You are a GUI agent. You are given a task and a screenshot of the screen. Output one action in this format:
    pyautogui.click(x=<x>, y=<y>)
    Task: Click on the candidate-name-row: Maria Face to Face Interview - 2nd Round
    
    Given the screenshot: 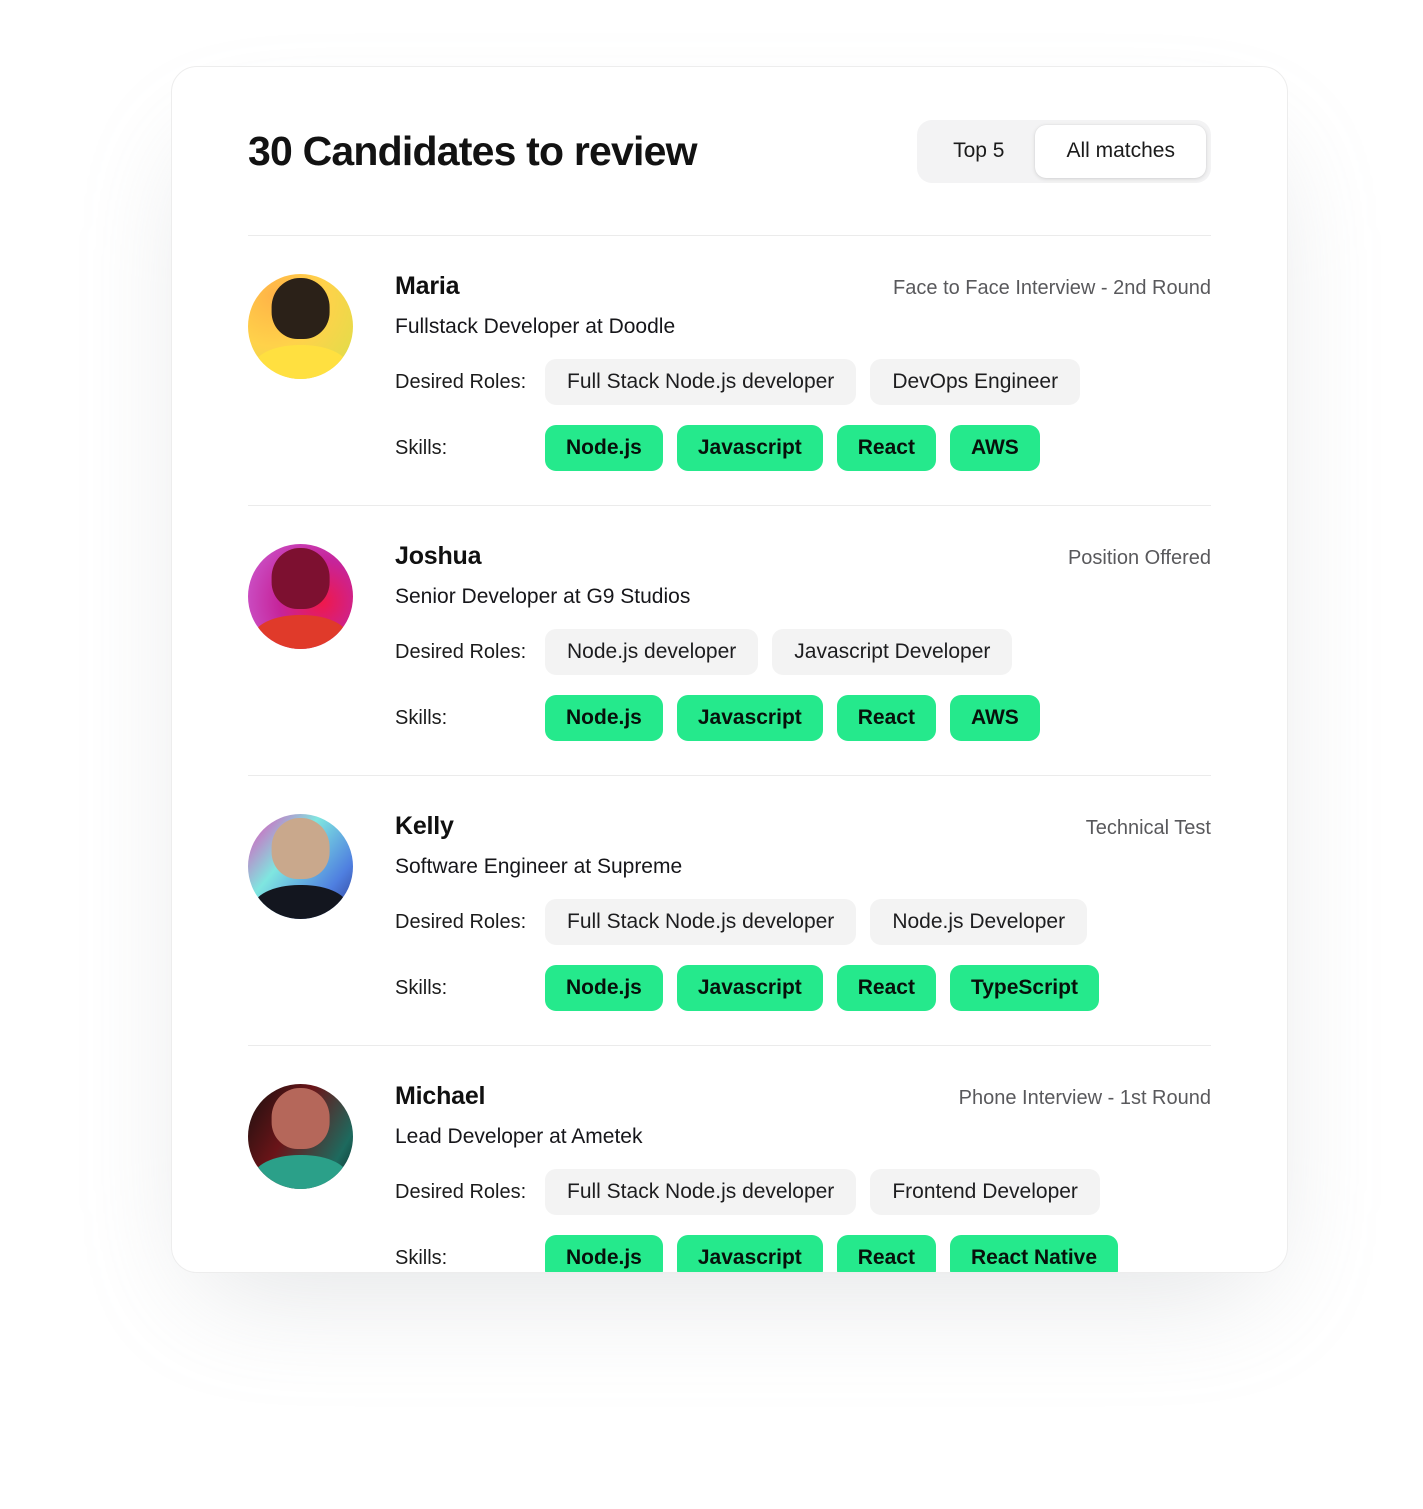 What is the action you would take?
    pyautogui.click(x=803, y=286)
    